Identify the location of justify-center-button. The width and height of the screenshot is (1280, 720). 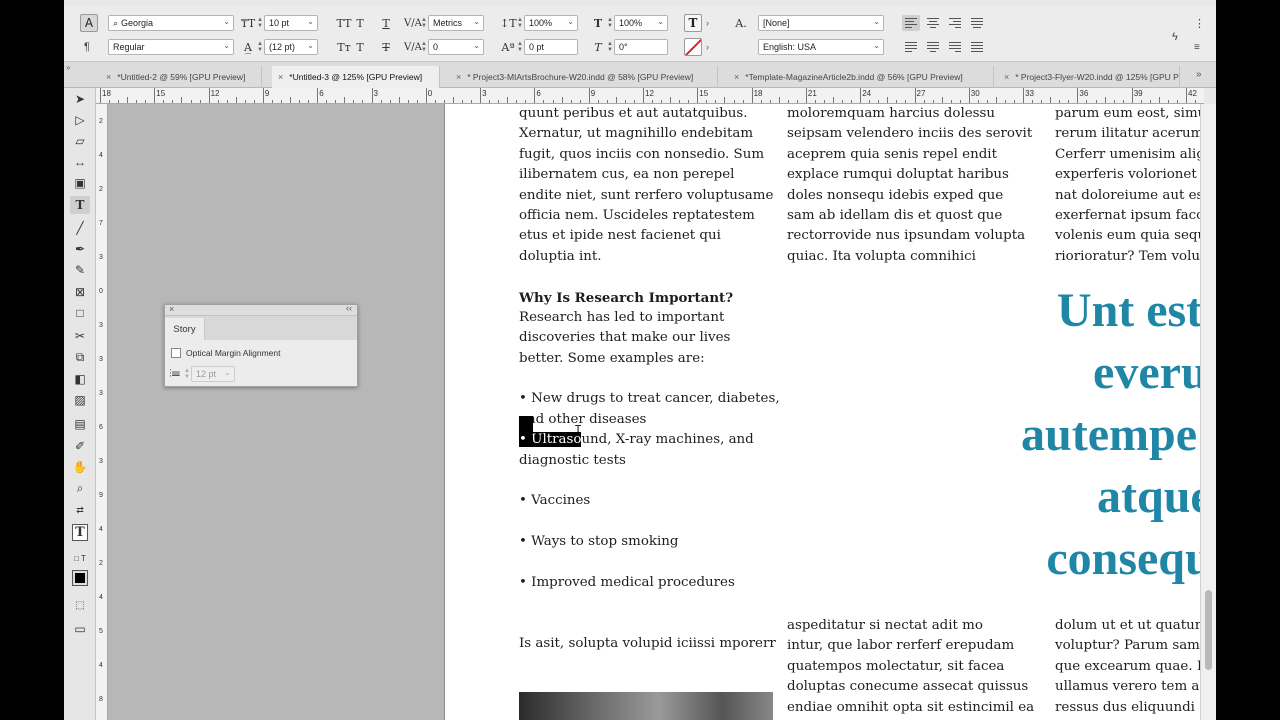
(933, 47).